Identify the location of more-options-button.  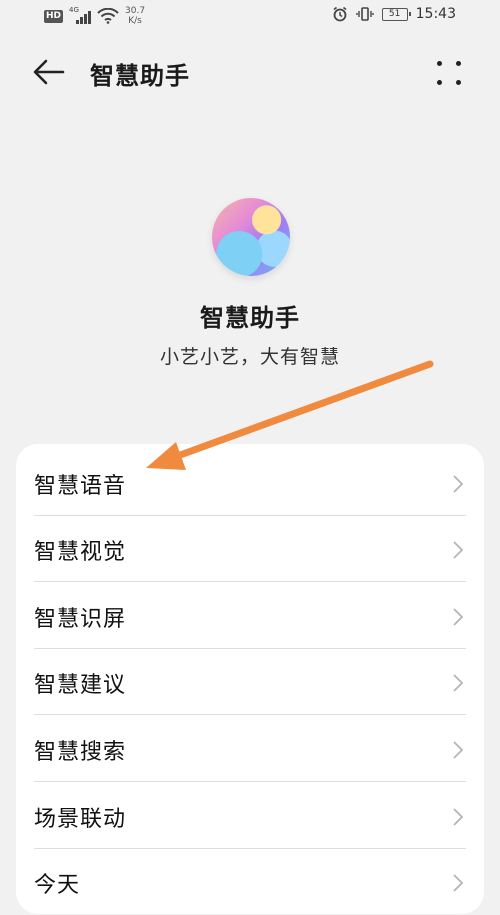
(450, 73).